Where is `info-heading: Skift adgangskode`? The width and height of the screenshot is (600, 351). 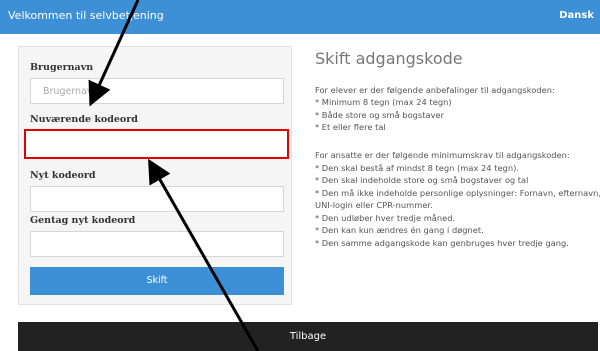 info-heading: Skift adgangskode is located at coordinates (389, 58).